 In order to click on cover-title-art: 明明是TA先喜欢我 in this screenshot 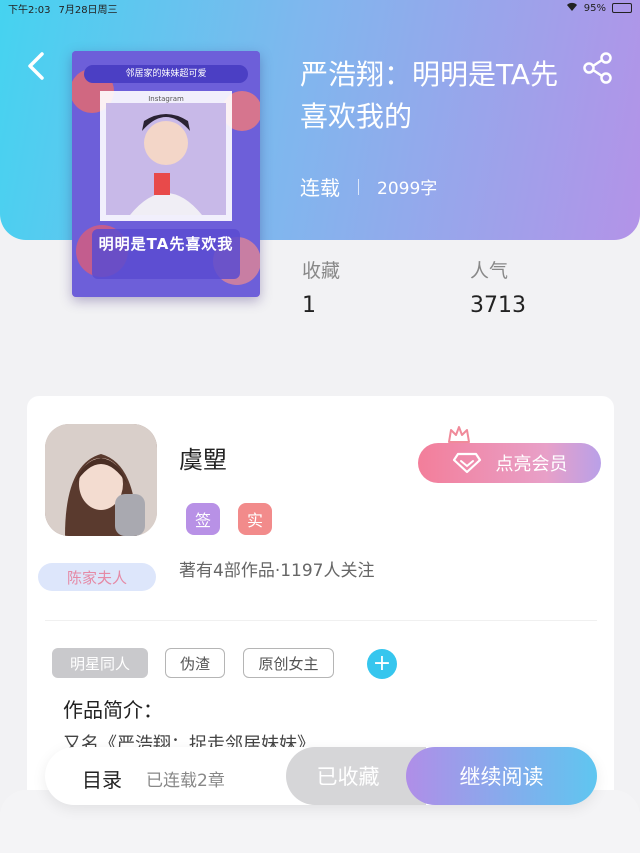, I will do `click(166, 244)`.